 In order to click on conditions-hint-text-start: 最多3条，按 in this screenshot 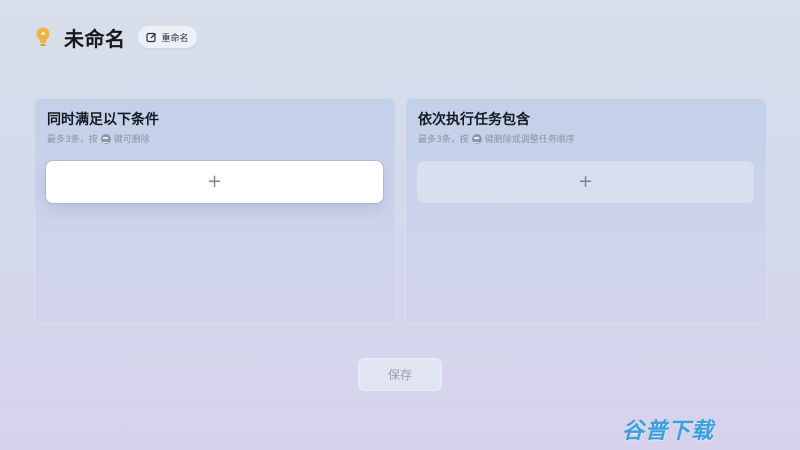, I will do `click(72, 140)`.